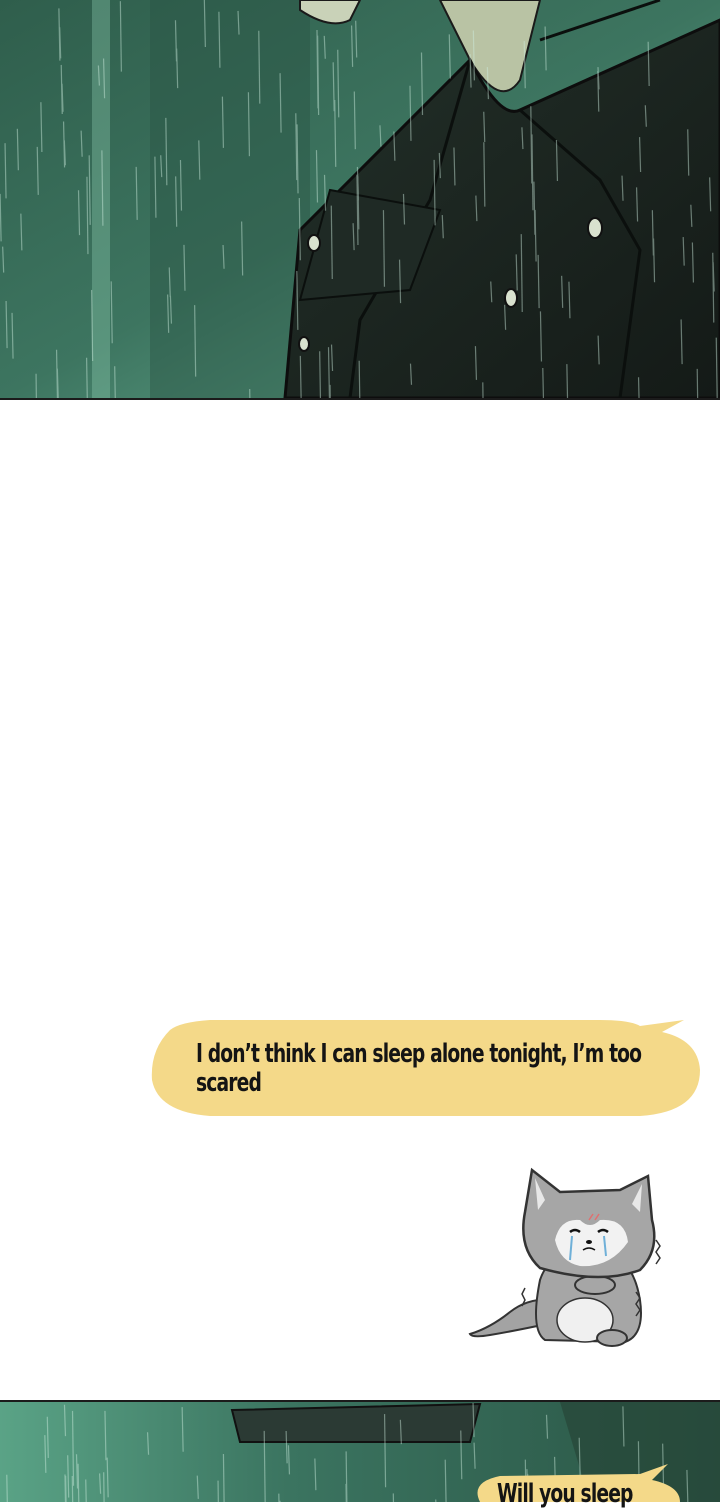  I want to click on crying-gray-wolf-pup-icon, so click(564, 1257).